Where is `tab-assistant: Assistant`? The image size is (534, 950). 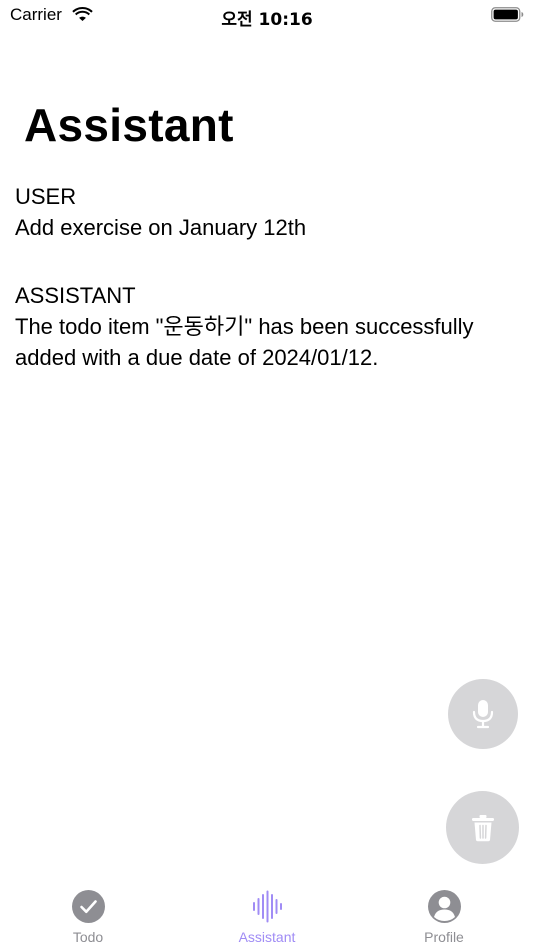
tab-assistant: Assistant is located at coordinates (267, 917).